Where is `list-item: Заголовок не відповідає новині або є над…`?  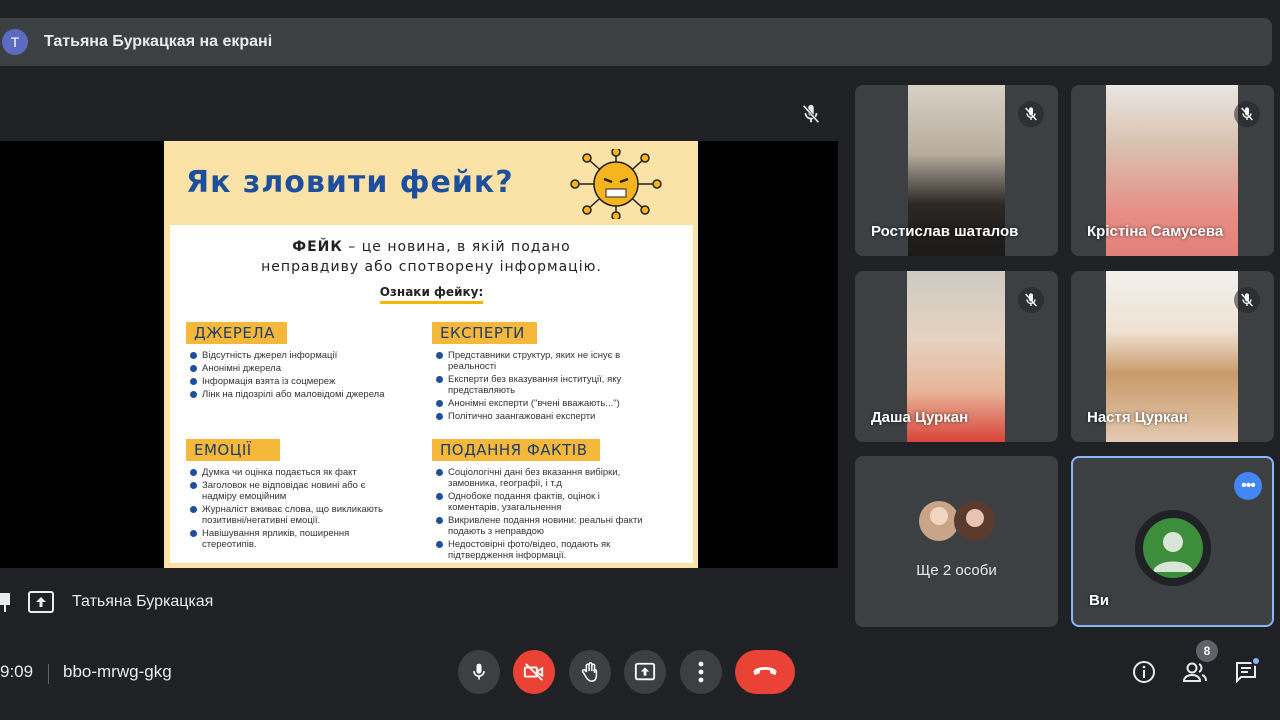
list-item: Заголовок не відповідає новині або є над… is located at coordinates (291, 491).